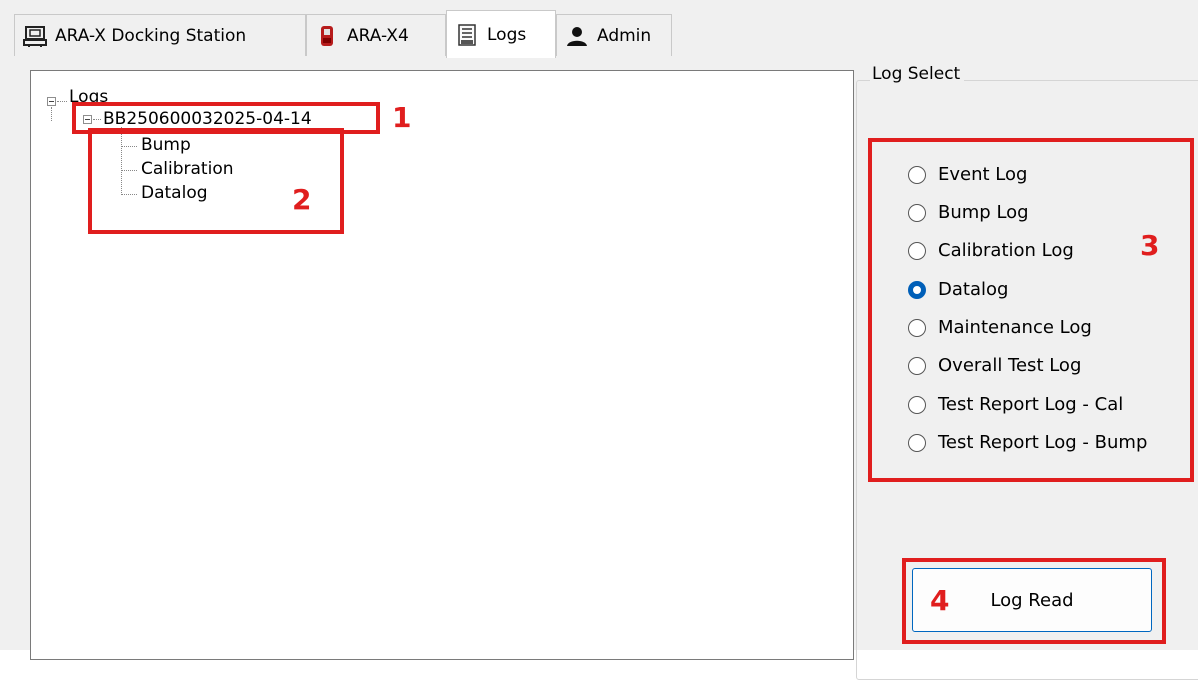 The image size is (1198, 680). What do you see at coordinates (35, 36) in the screenshot?
I see `docking-station-icon` at bounding box center [35, 36].